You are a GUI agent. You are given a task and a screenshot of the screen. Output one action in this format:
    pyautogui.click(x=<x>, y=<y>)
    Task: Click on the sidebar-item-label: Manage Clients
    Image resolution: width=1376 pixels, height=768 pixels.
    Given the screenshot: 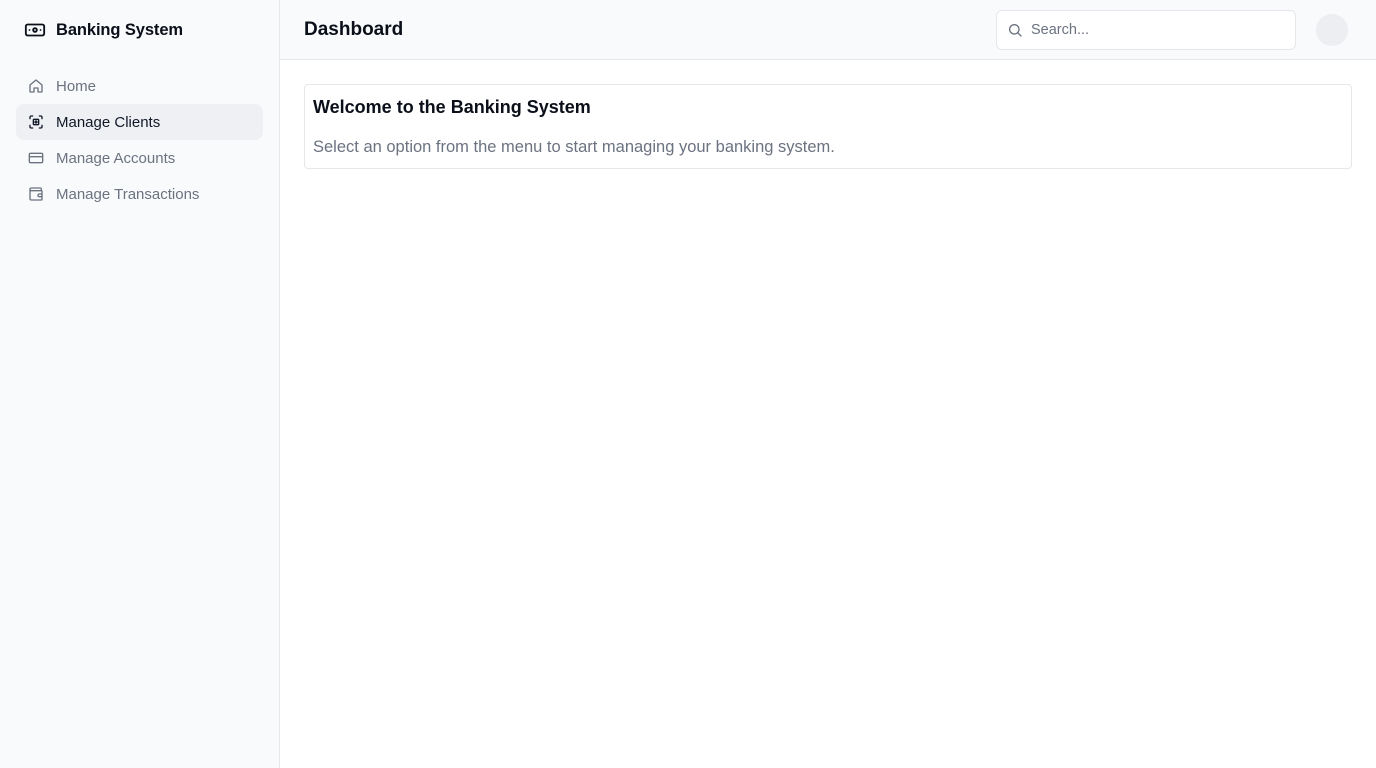 What is the action you would take?
    pyautogui.click(x=108, y=122)
    